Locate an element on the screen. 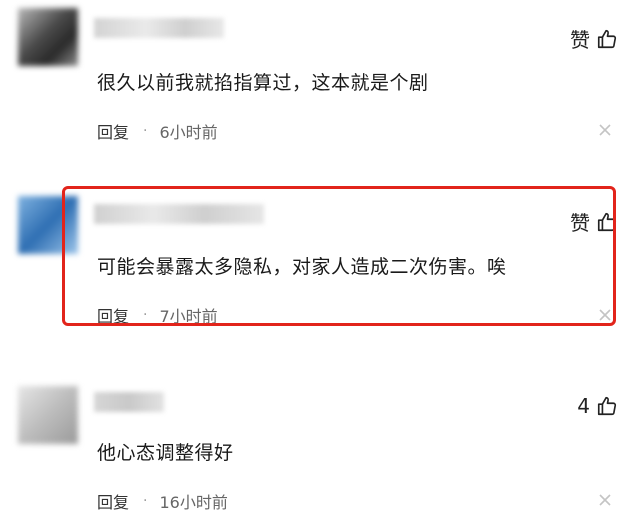 The image size is (640, 520). like-button: 4 is located at coordinates (597, 406).